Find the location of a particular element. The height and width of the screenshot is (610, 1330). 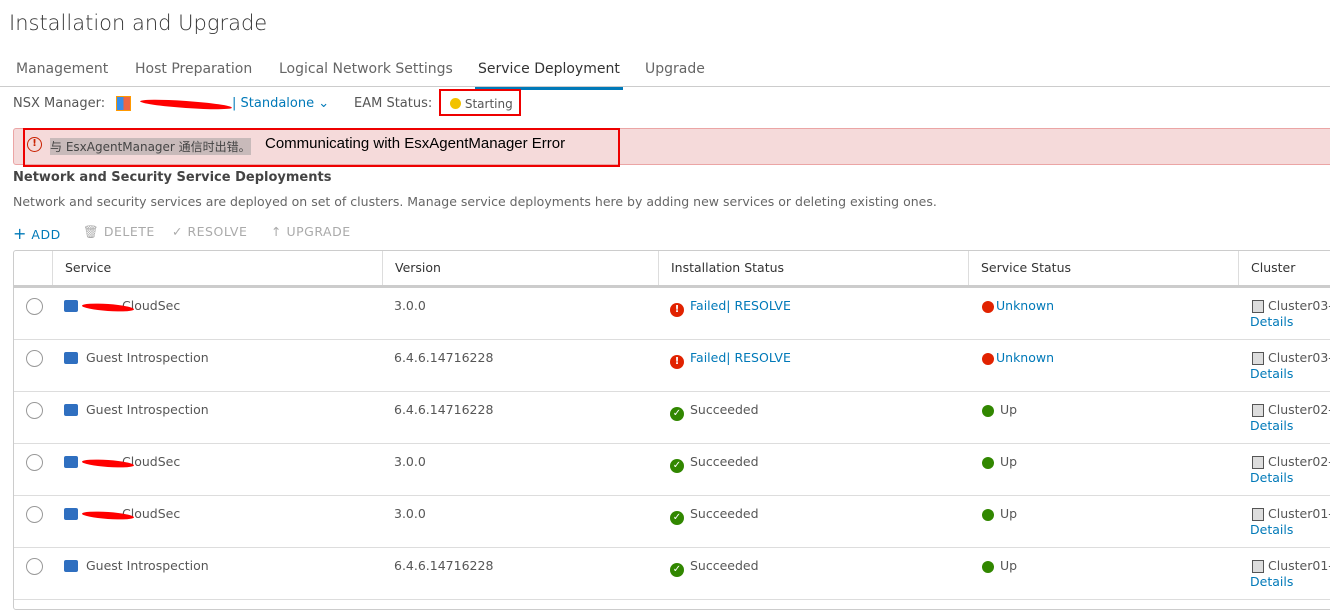

col-cluster: Cluster is located at coordinates (1266, 268).